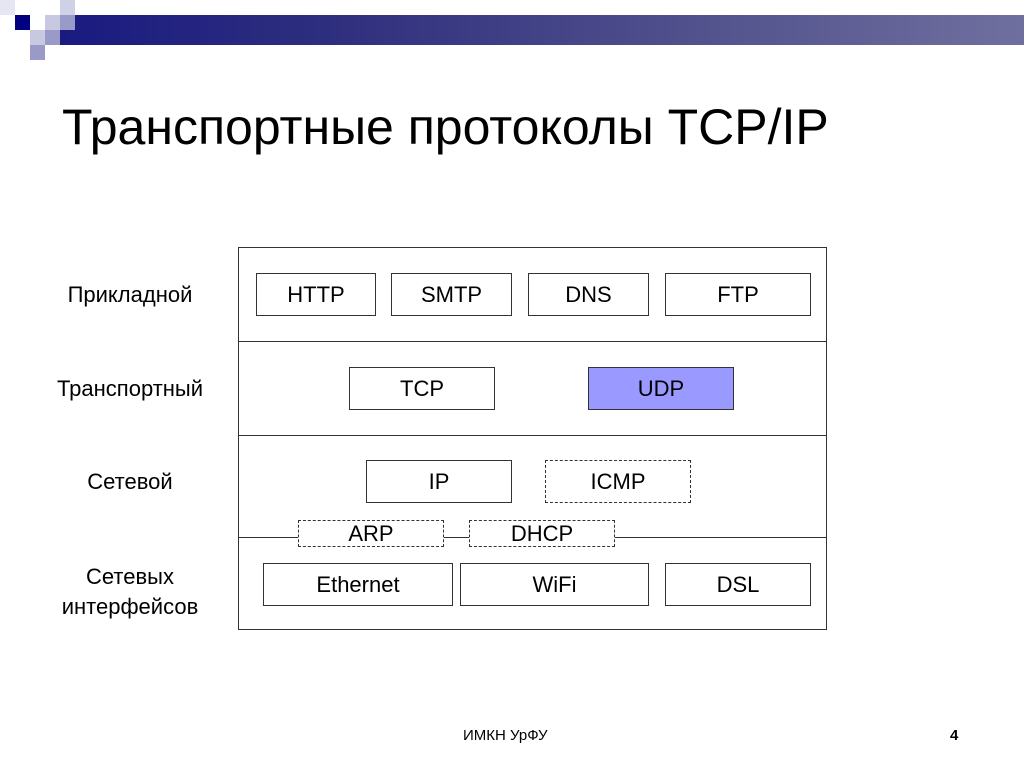 The image size is (1024, 768). I want to click on protocol-box-wifi: WiFi, so click(554, 584).